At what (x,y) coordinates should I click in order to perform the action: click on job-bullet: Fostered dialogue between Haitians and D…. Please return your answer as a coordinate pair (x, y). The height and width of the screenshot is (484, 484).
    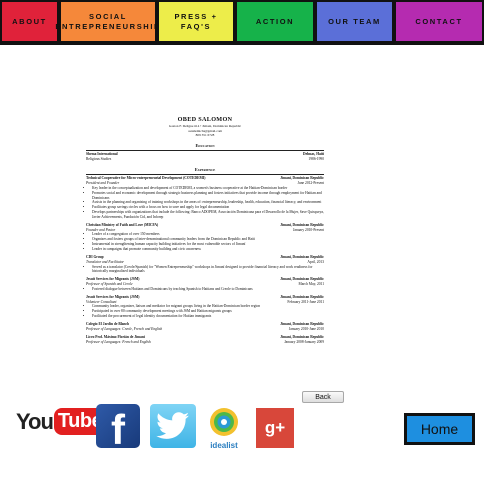
    Looking at the image, I should click on (208, 289).